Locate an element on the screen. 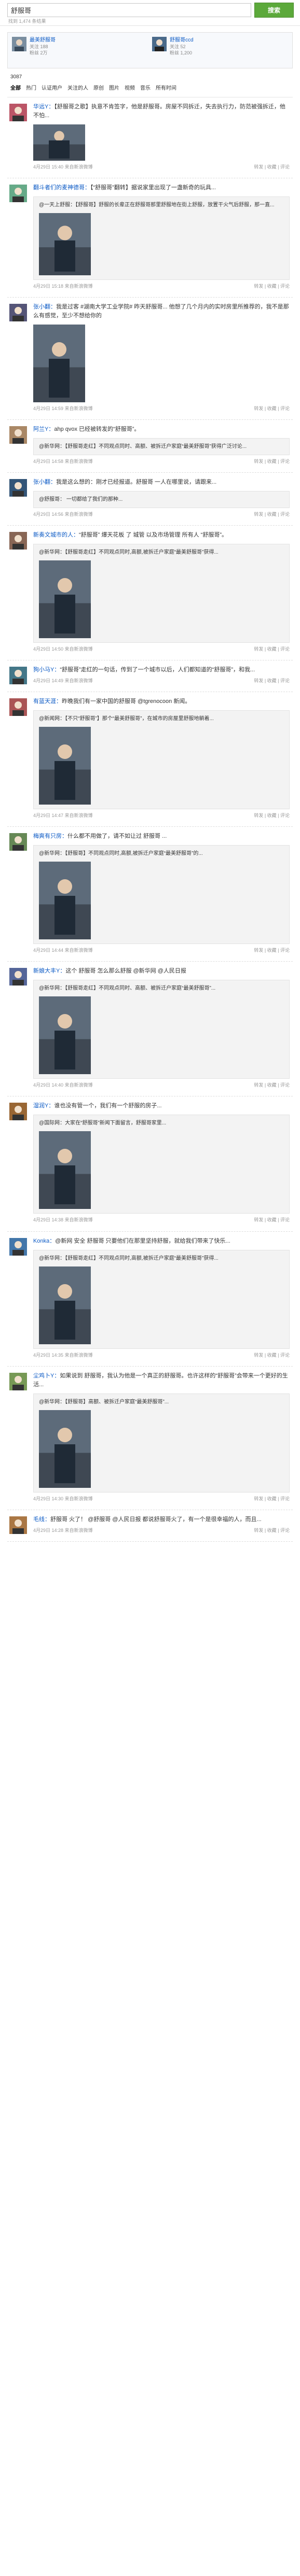 Image resolution: width=300 pixels, height=2576 pixels. post-timestamp: 4月29日 15:40 来自新浪微博 is located at coordinates (63, 167).